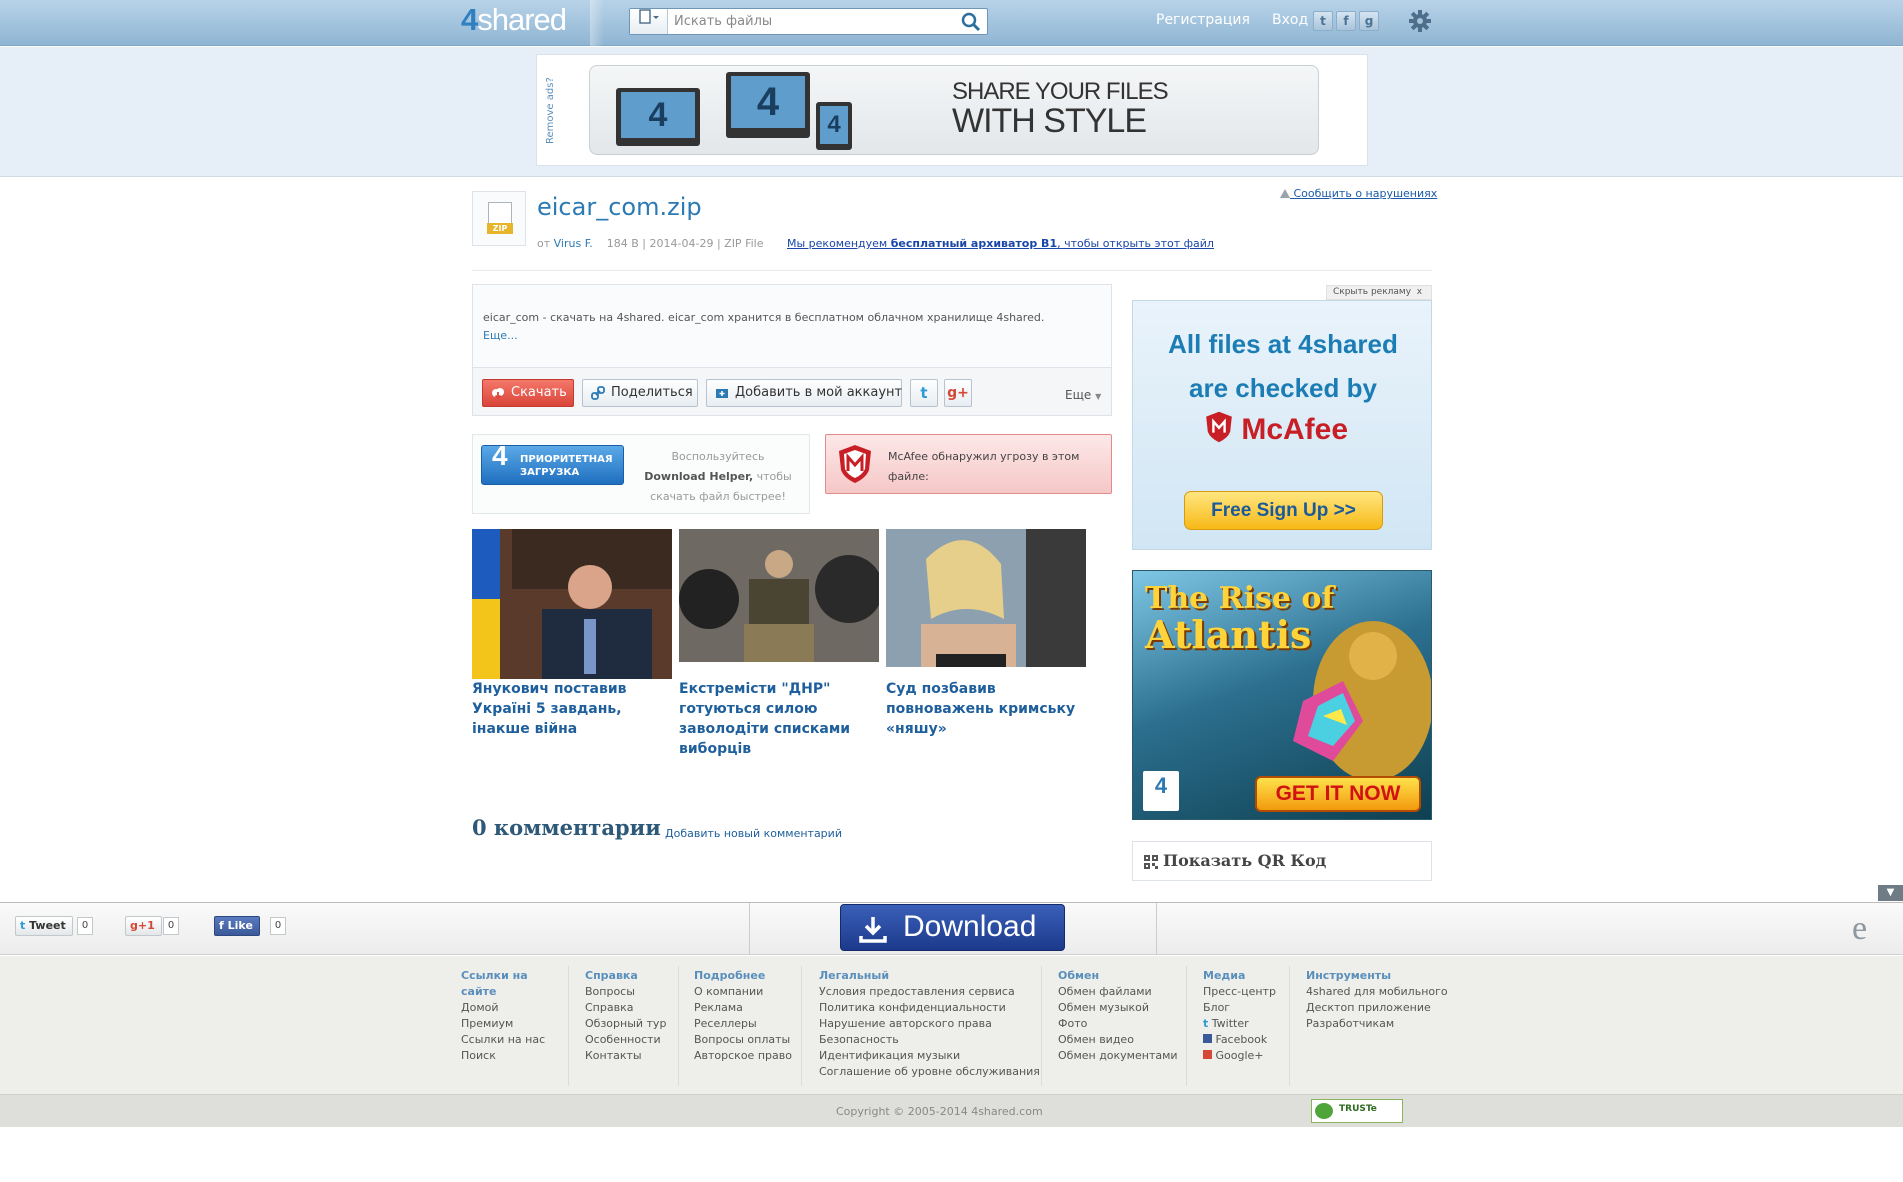 This screenshot has width=1903, height=1182. I want to click on zip-file-icon: ZIP, so click(499, 218).